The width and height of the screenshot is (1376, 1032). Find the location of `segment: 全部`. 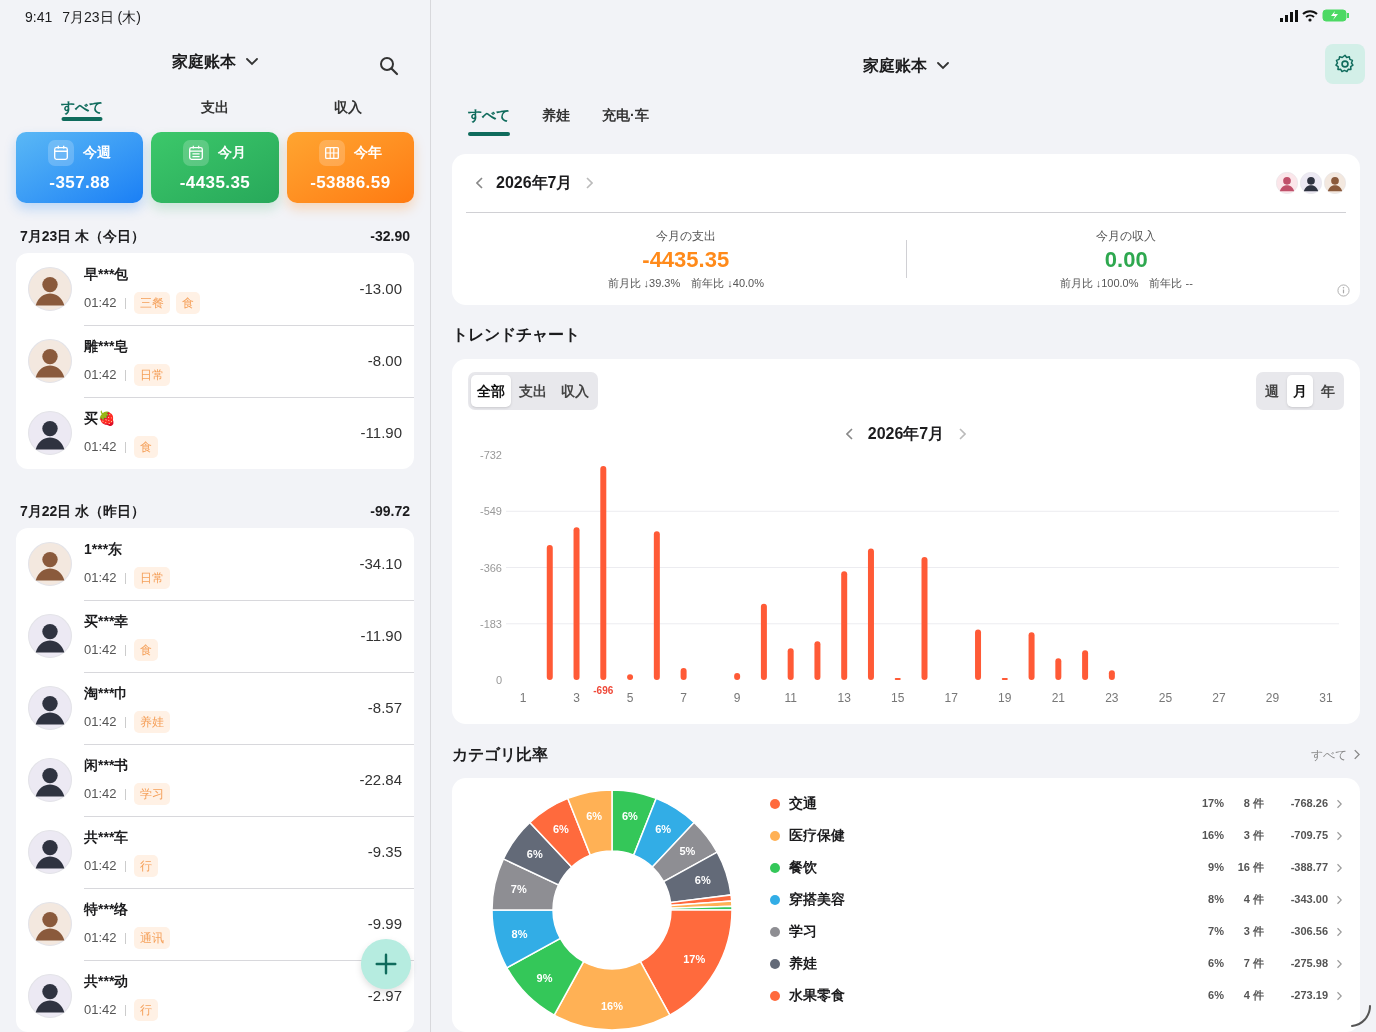

segment: 全部 is located at coordinates (491, 391).